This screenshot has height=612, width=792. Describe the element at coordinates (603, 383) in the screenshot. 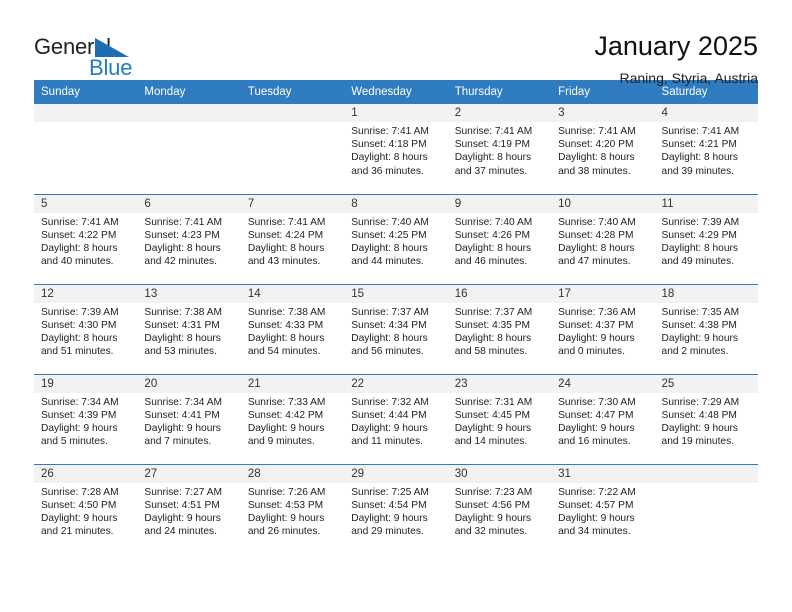

I see `day-number: 24` at that location.